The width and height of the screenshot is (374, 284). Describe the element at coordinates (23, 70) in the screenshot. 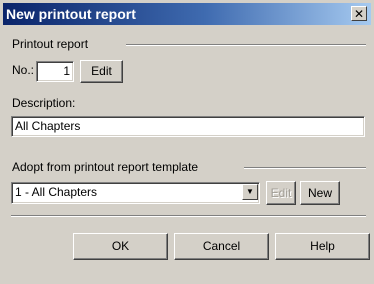

I see `number-label: No.:` at that location.